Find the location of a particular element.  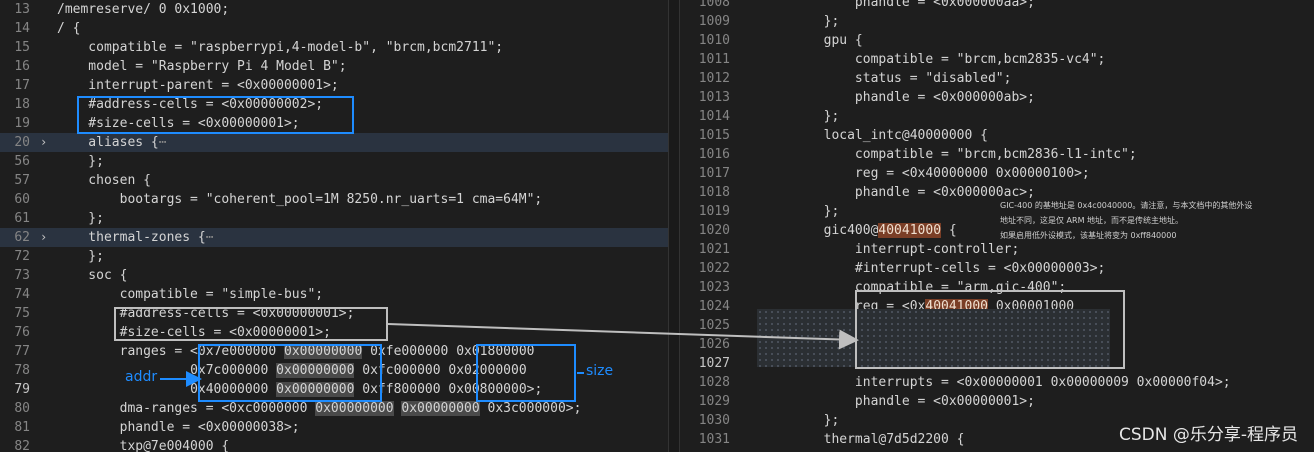

code-content: model = "Raspberry Pi 4 Model B"; is located at coordinates (202, 66).